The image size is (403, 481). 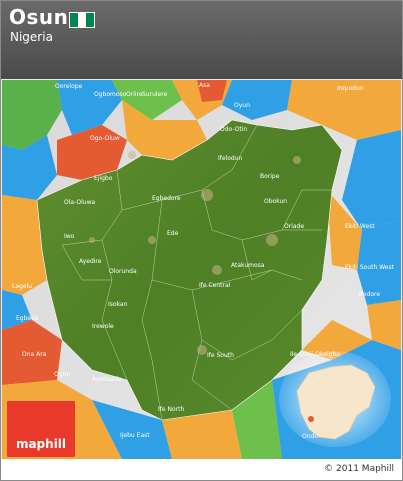 What do you see at coordinates (171, 409) in the screenshot?
I see `svg-text: Ife North` at bounding box center [171, 409].